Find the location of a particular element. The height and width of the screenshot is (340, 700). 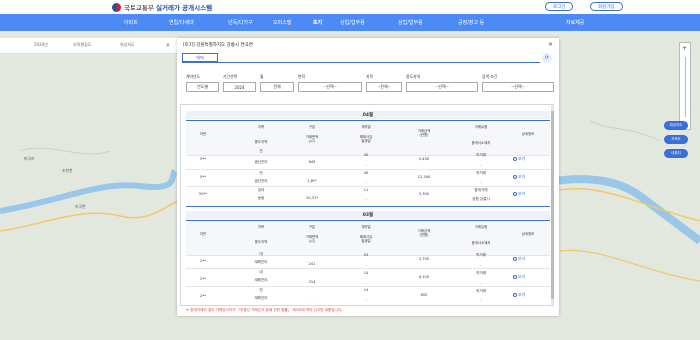

filter-label-area: 면적 is located at coordinates (301, 76).